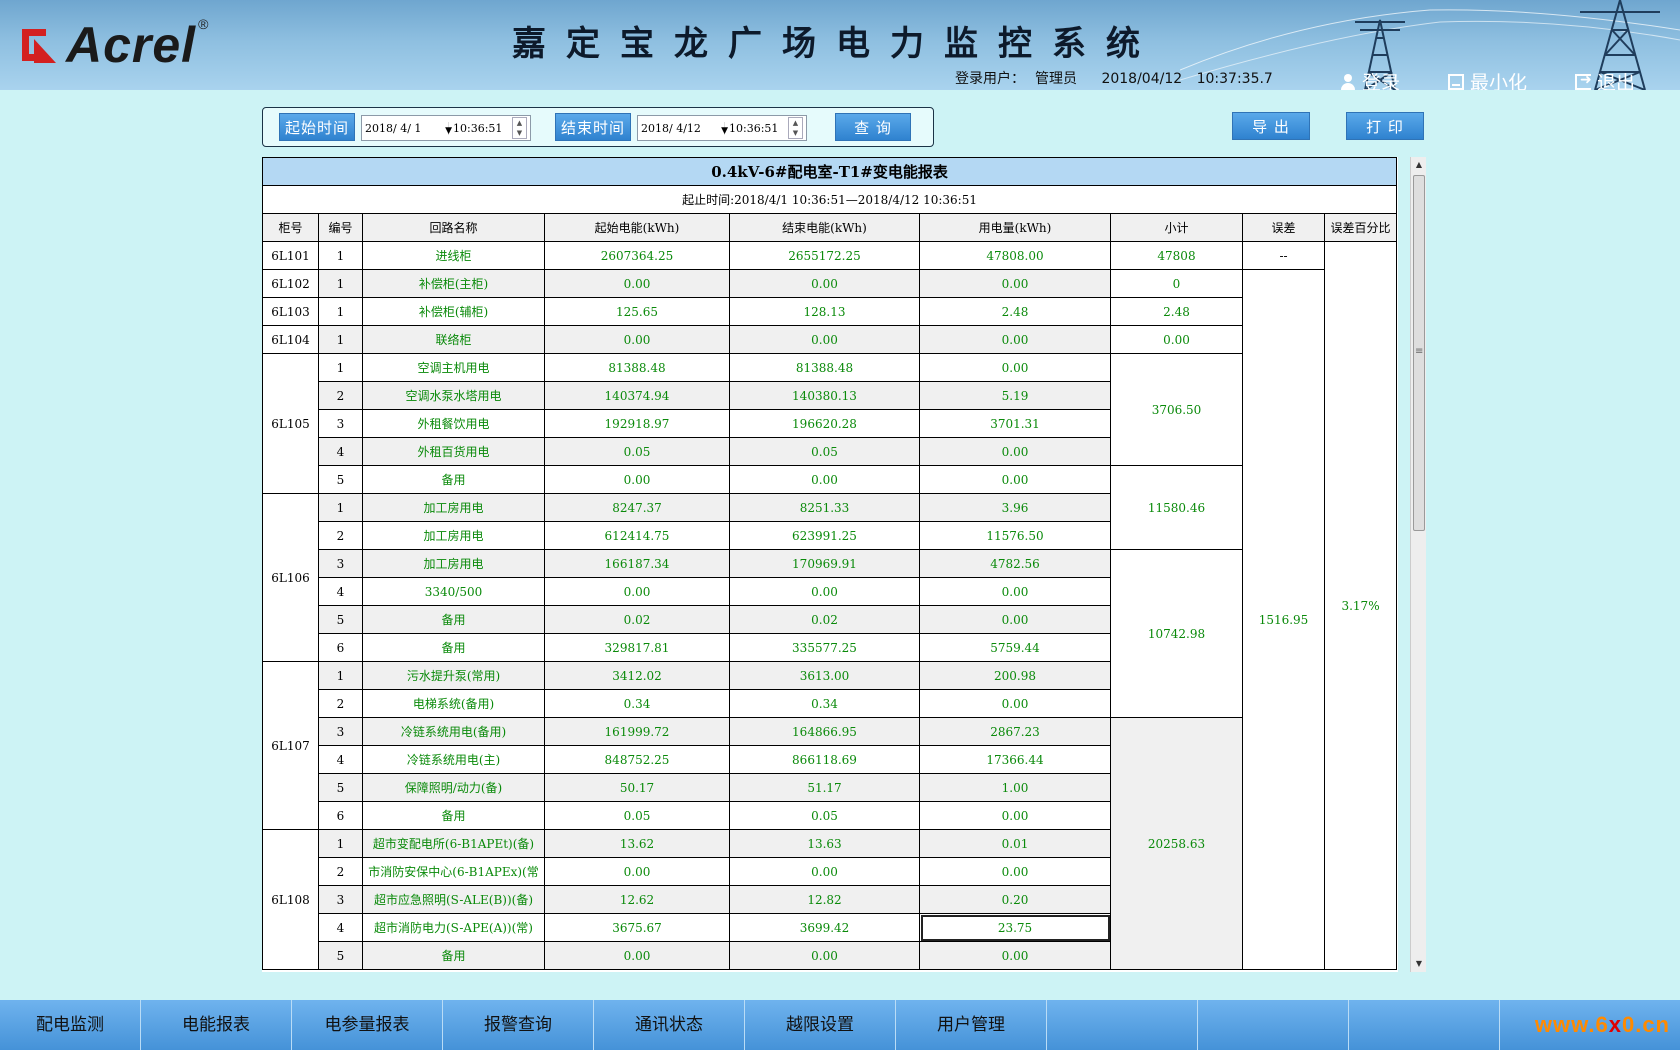 This screenshot has height=1050, width=1680. What do you see at coordinates (1499, 81) in the screenshot?
I see `minimize-label: 最小化` at bounding box center [1499, 81].